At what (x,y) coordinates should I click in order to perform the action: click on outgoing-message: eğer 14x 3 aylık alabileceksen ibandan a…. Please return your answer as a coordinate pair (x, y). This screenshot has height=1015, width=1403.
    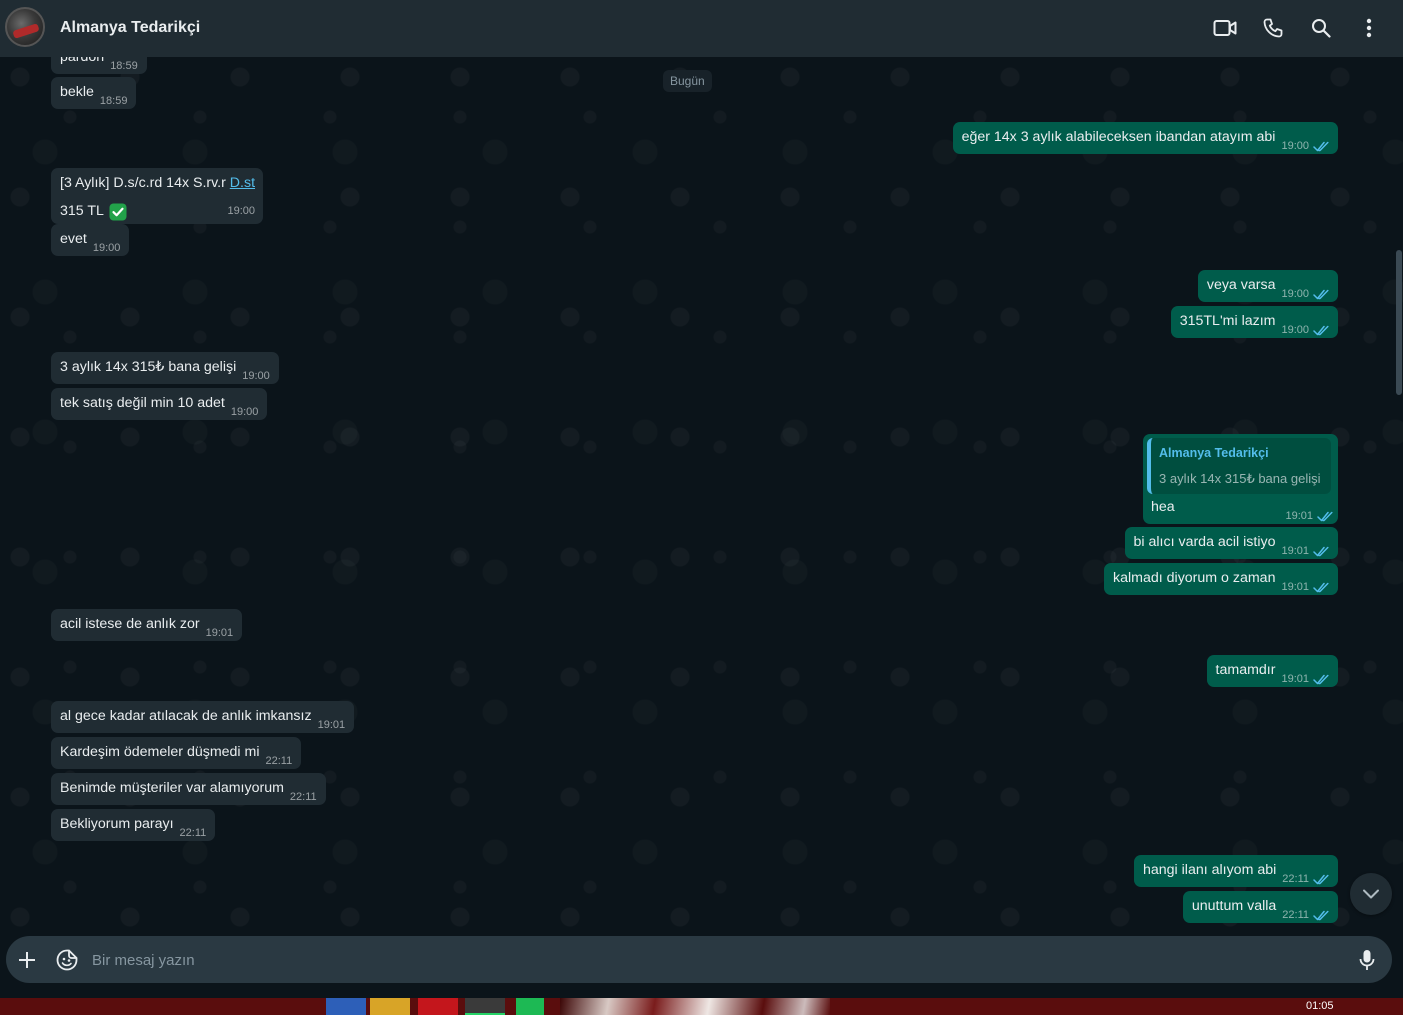
    Looking at the image, I should click on (1145, 138).